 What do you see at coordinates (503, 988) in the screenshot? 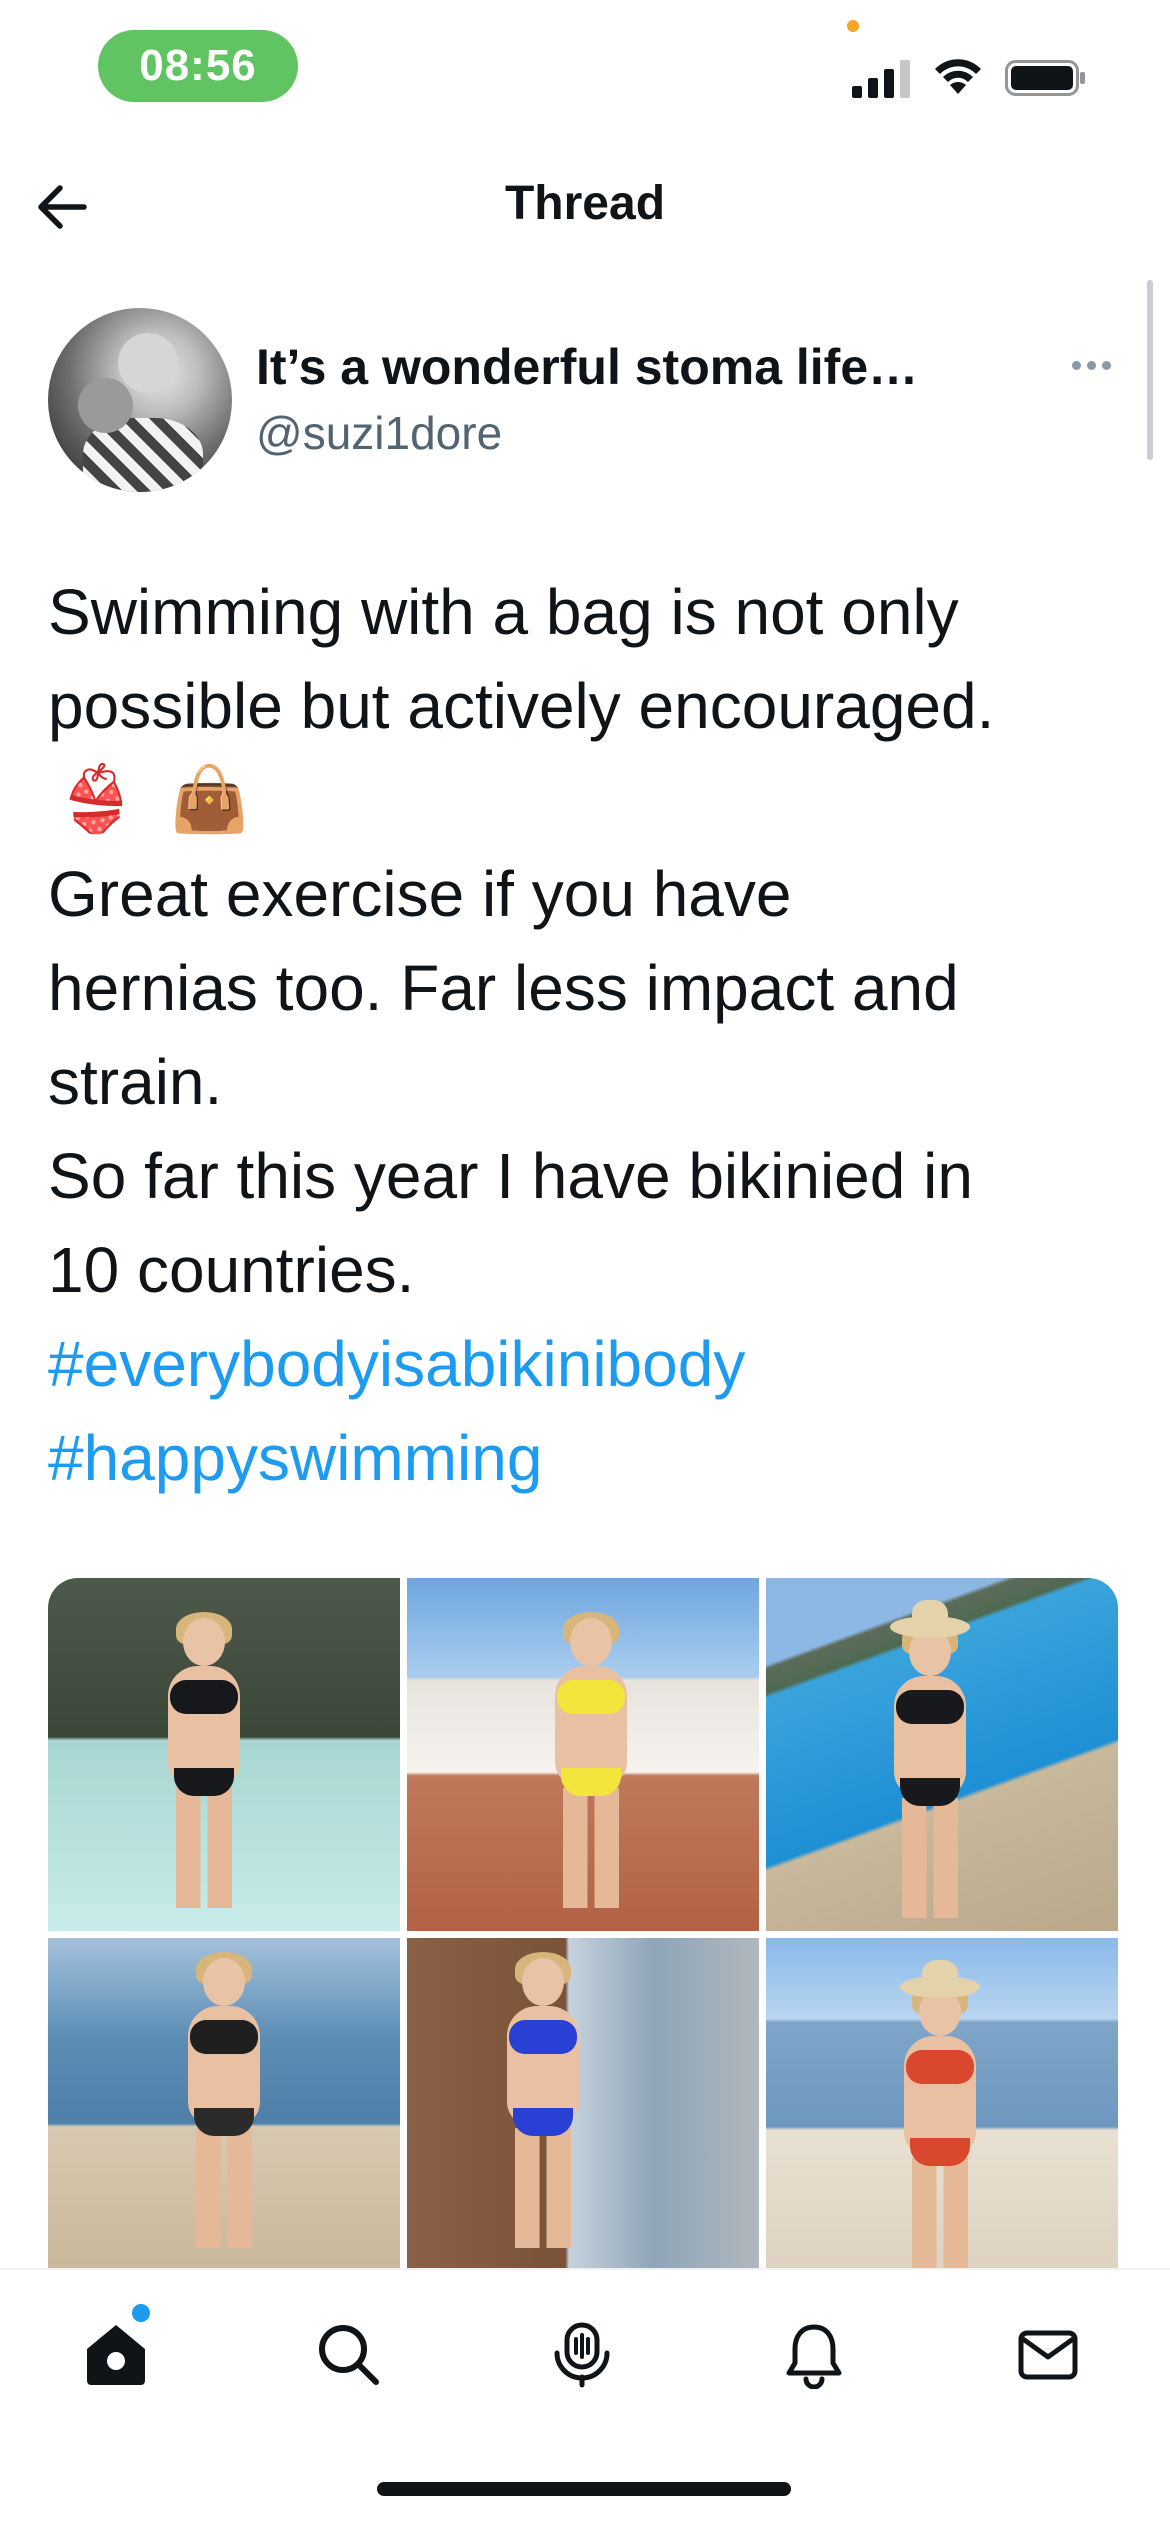
I see `tweet-line: hernias too. Far less impact and` at bounding box center [503, 988].